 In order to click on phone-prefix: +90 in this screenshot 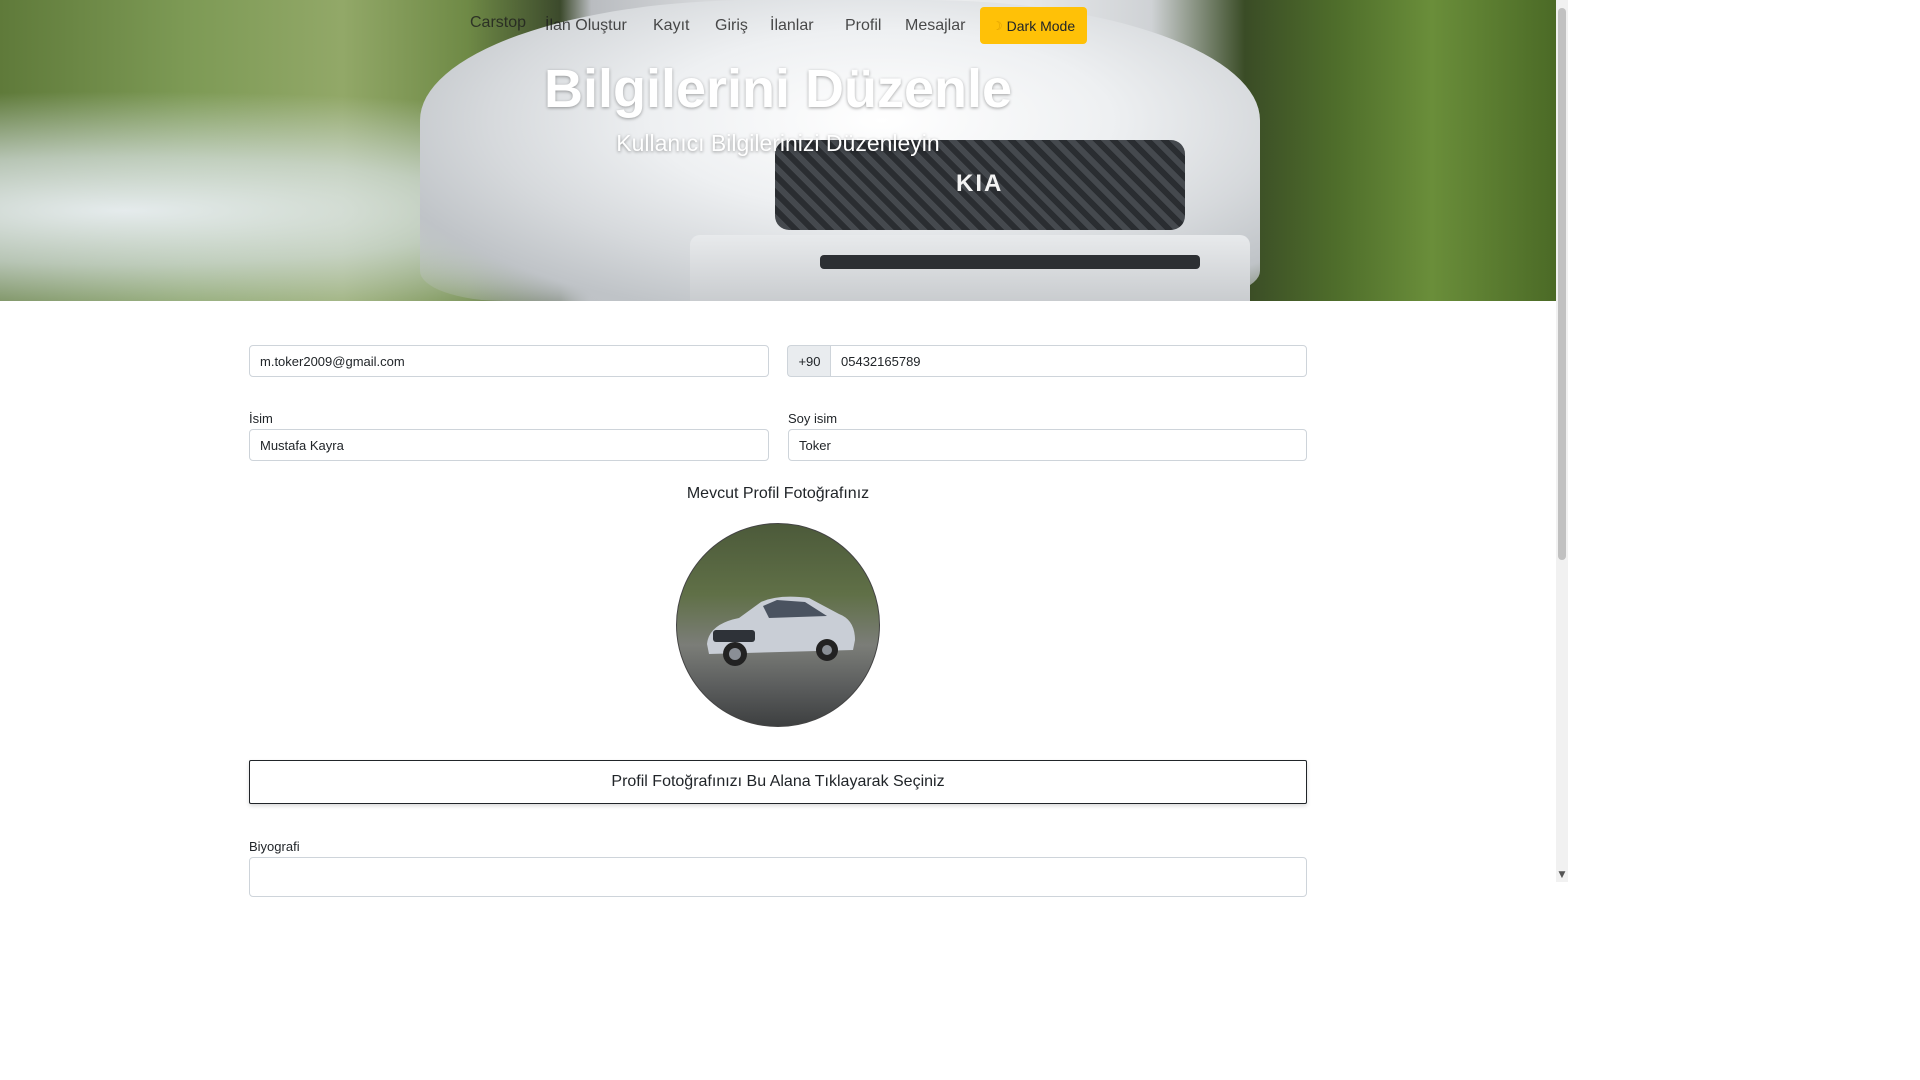, I will do `click(809, 361)`.